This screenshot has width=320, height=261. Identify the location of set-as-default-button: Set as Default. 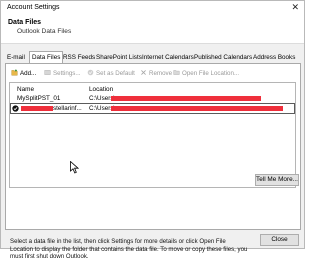
(111, 74).